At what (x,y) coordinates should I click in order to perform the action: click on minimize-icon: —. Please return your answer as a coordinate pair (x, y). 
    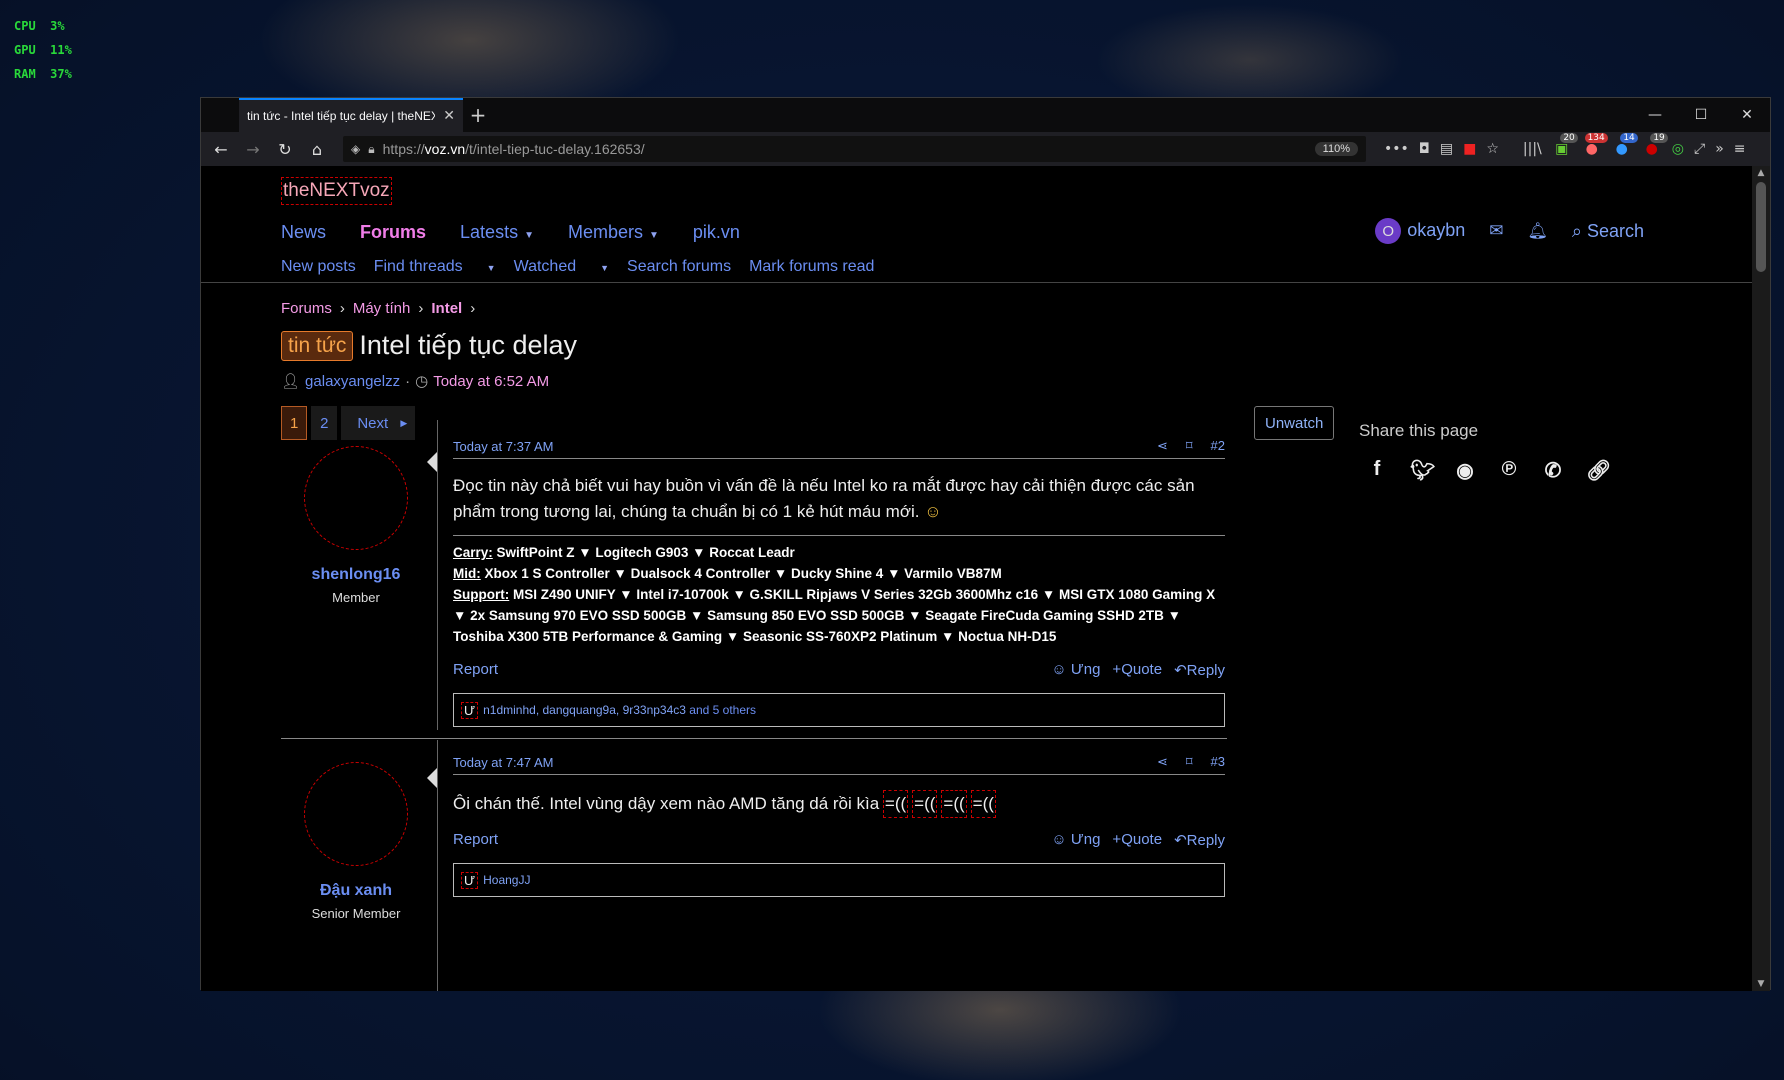
    Looking at the image, I should click on (1655, 115).